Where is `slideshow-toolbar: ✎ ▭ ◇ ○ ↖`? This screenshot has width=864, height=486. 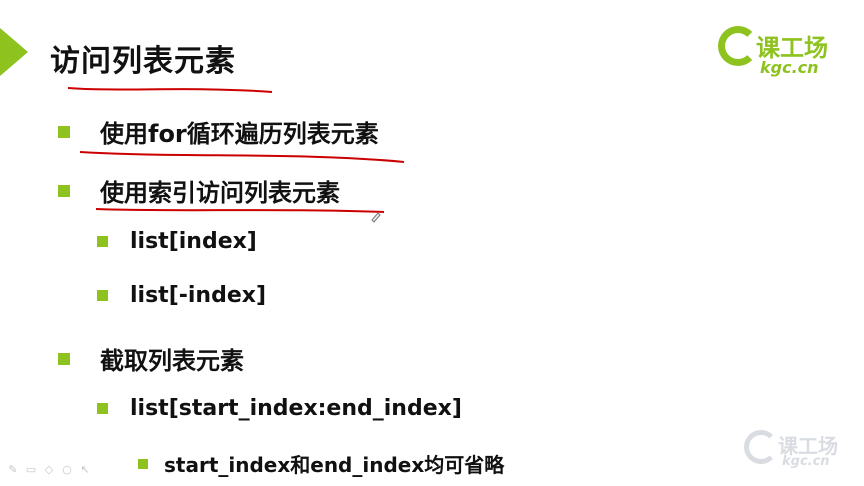
slideshow-toolbar: ✎ ▭ ◇ ○ ↖ is located at coordinates (49, 469).